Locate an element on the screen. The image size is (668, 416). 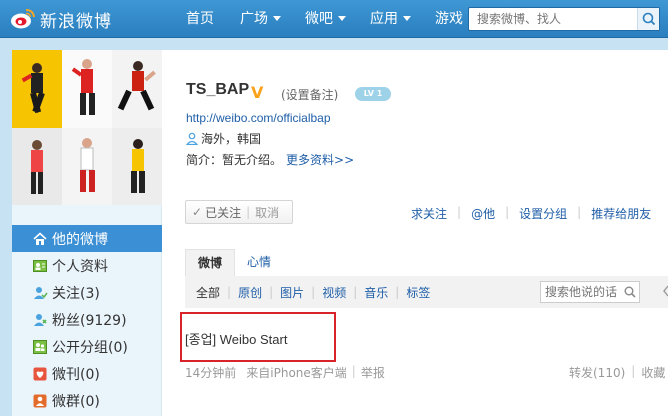
nav-apps-label: 应用 is located at coordinates (384, 19).